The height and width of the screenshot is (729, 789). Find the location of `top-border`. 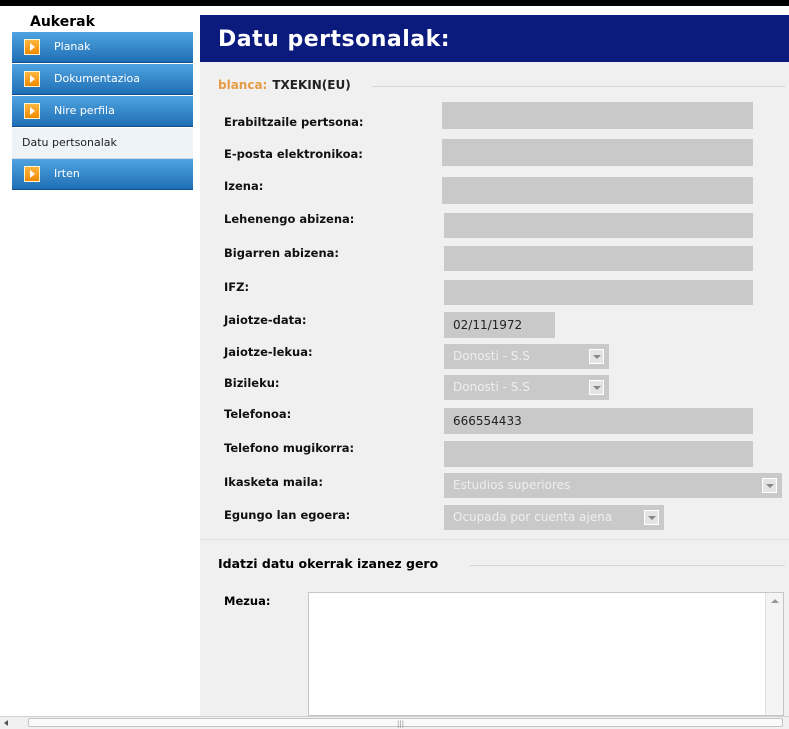

top-border is located at coordinates (394, 3).